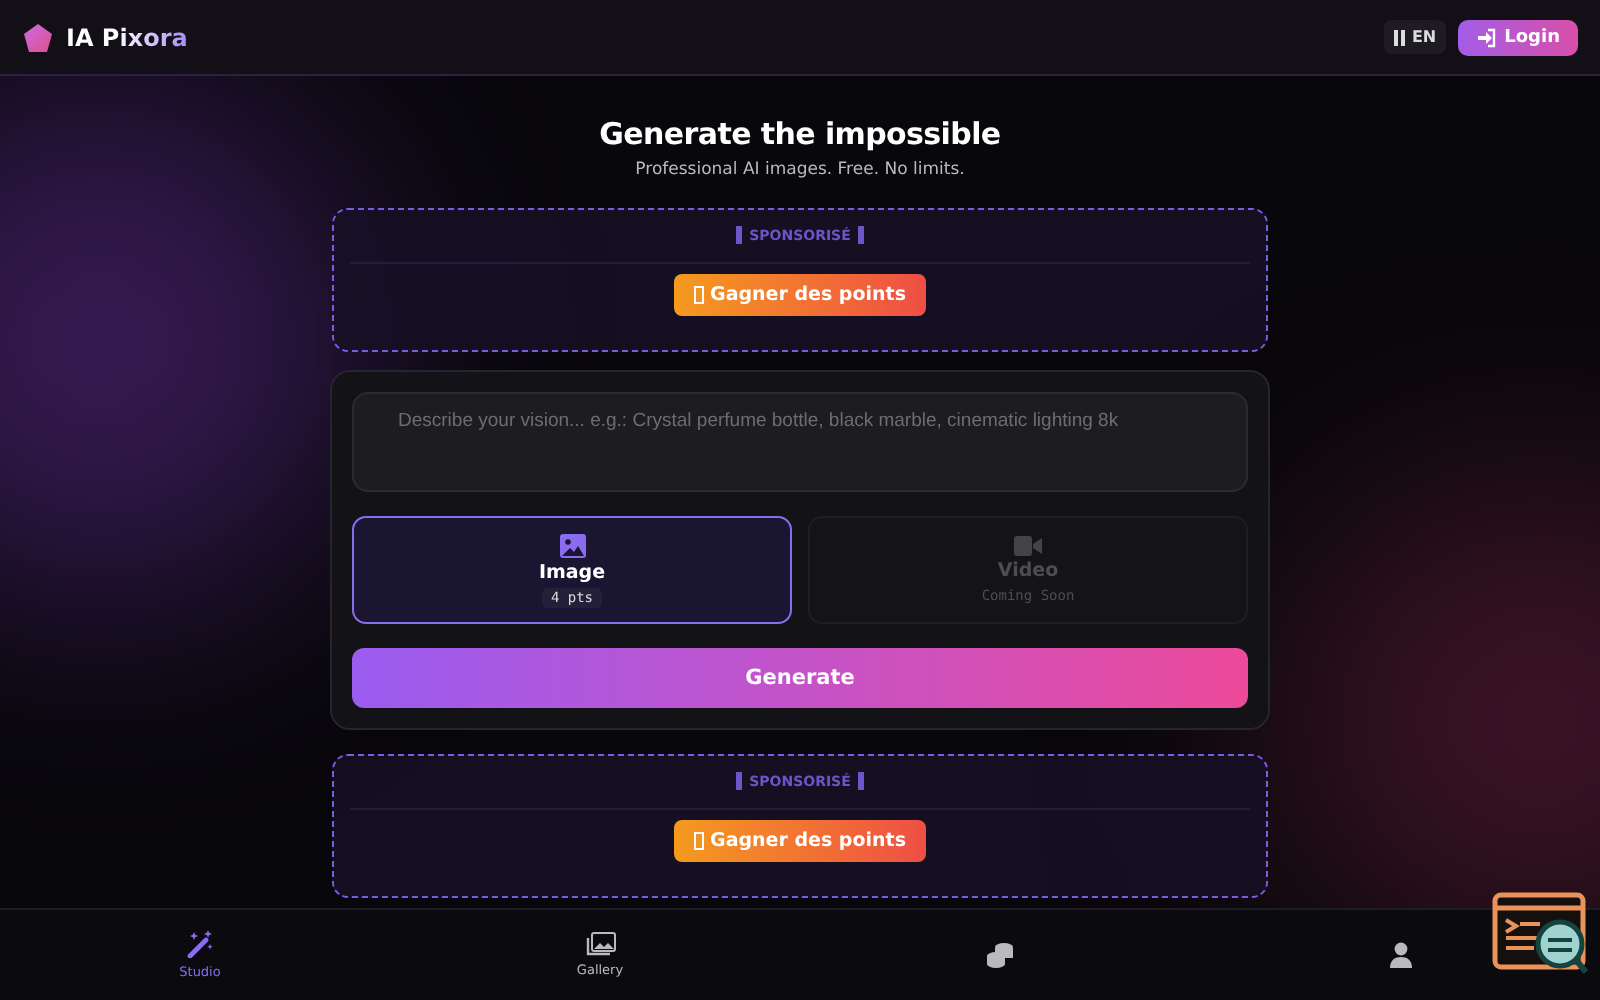 The image size is (1600, 1000). What do you see at coordinates (1540, 934) in the screenshot?
I see `terminal-search-icon` at bounding box center [1540, 934].